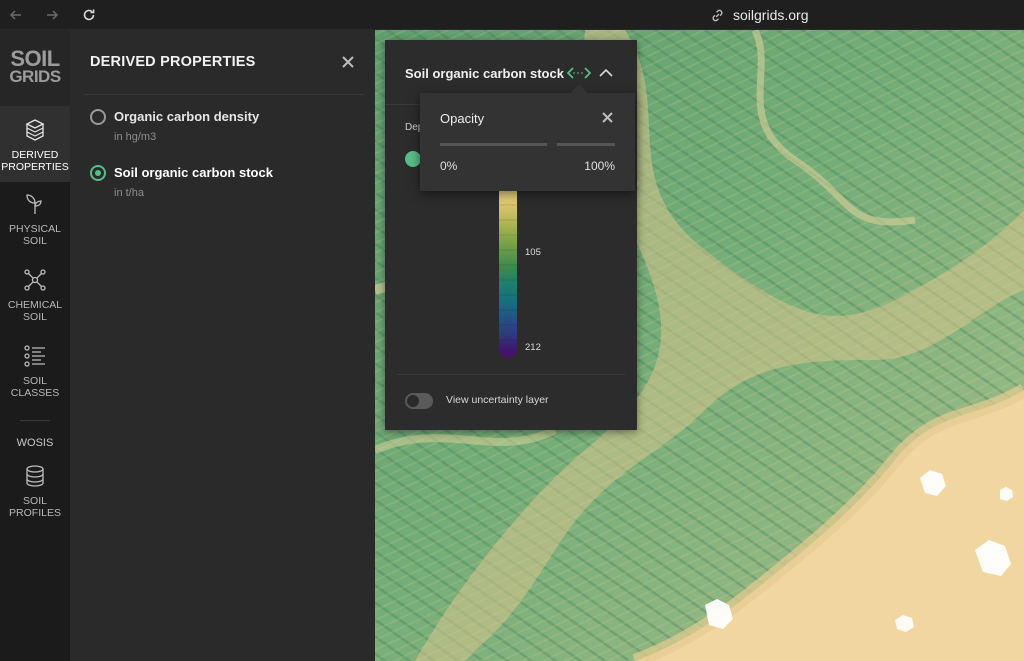 Image resolution: width=1024 pixels, height=661 pixels. What do you see at coordinates (173, 62) in the screenshot?
I see `panel-title: DERIVED PROPERTIES` at bounding box center [173, 62].